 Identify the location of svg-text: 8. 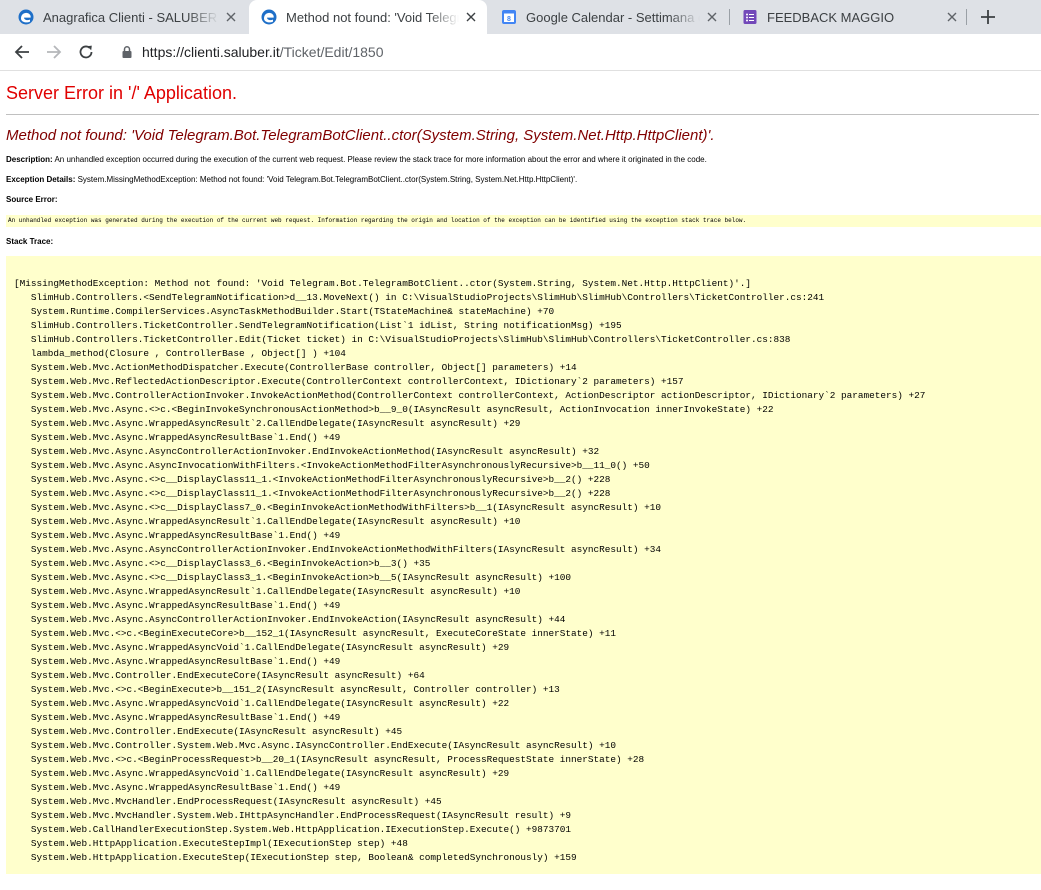
(509, 19).